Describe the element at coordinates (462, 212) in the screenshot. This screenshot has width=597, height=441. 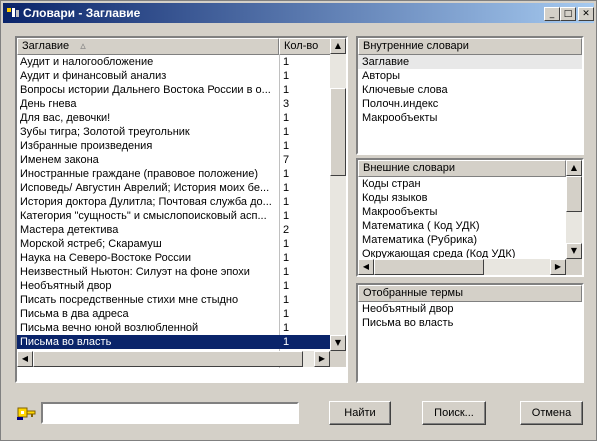
I see `external-dictionary-item: Макрообъекты` at that location.